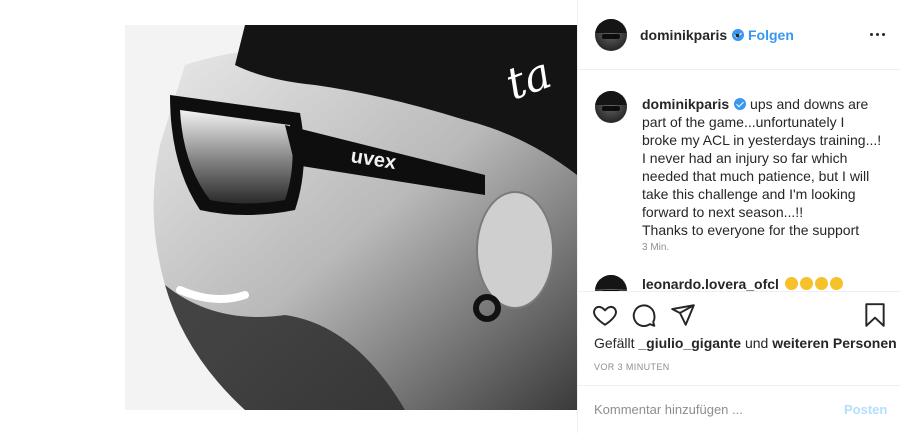 This screenshot has height=433, width=900. Describe the element at coordinates (655, 247) in the screenshot. I see `caption-time: 3 Min.` at that location.